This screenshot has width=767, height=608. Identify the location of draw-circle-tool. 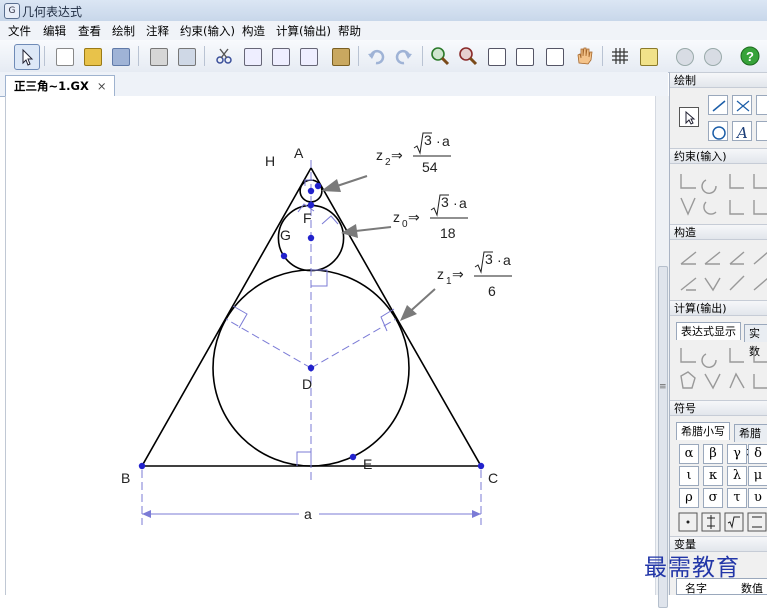
(718, 131).